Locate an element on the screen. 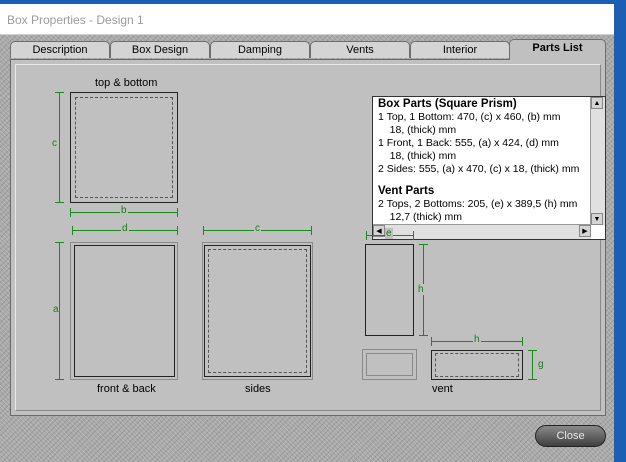  scroll-up-icon: ▲ is located at coordinates (597, 103).